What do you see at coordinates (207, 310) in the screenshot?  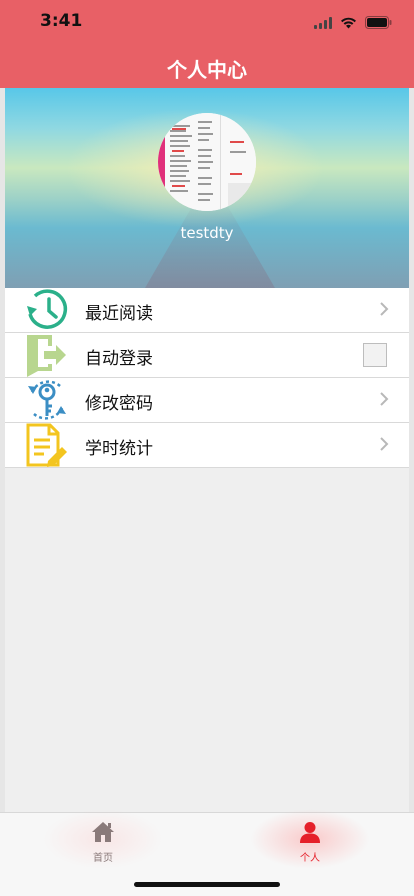 I see `menu-item-recent-reading: 最近阅读` at bounding box center [207, 310].